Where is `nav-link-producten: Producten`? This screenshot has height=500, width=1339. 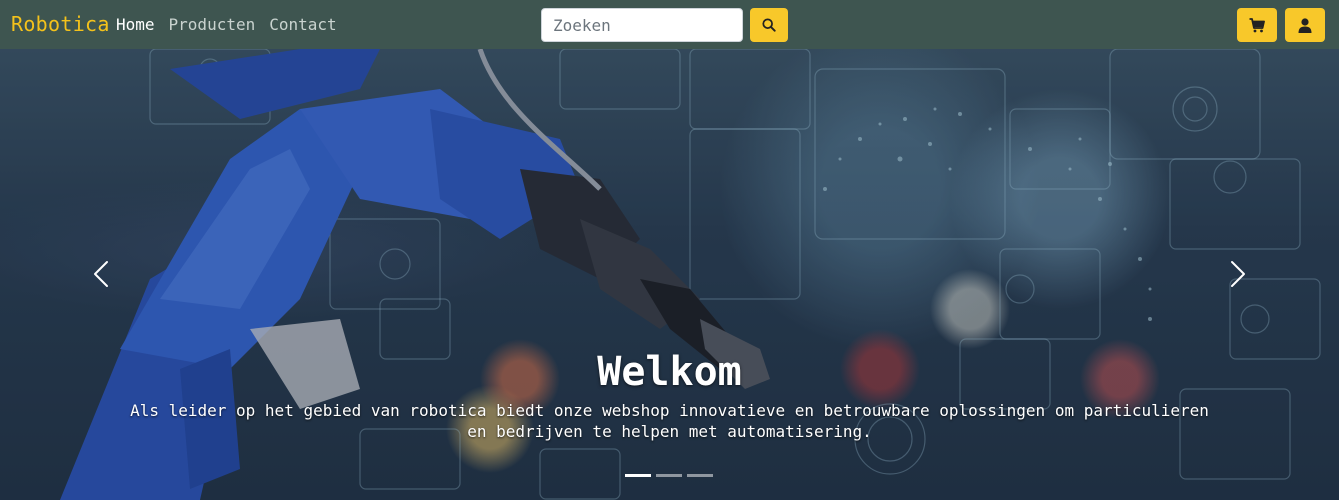
nav-link-producten: Producten is located at coordinates (212, 24).